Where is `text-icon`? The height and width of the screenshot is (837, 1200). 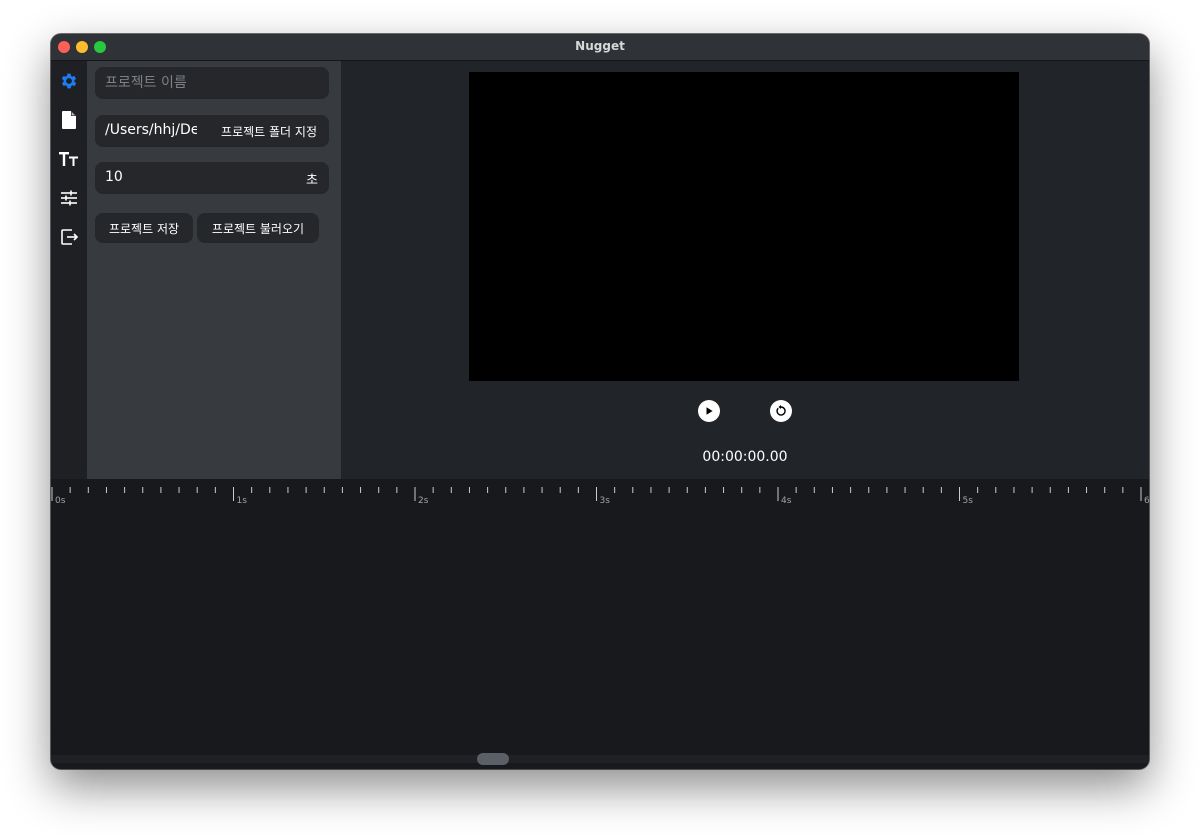
text-icon is located at coordinates (68, 159).